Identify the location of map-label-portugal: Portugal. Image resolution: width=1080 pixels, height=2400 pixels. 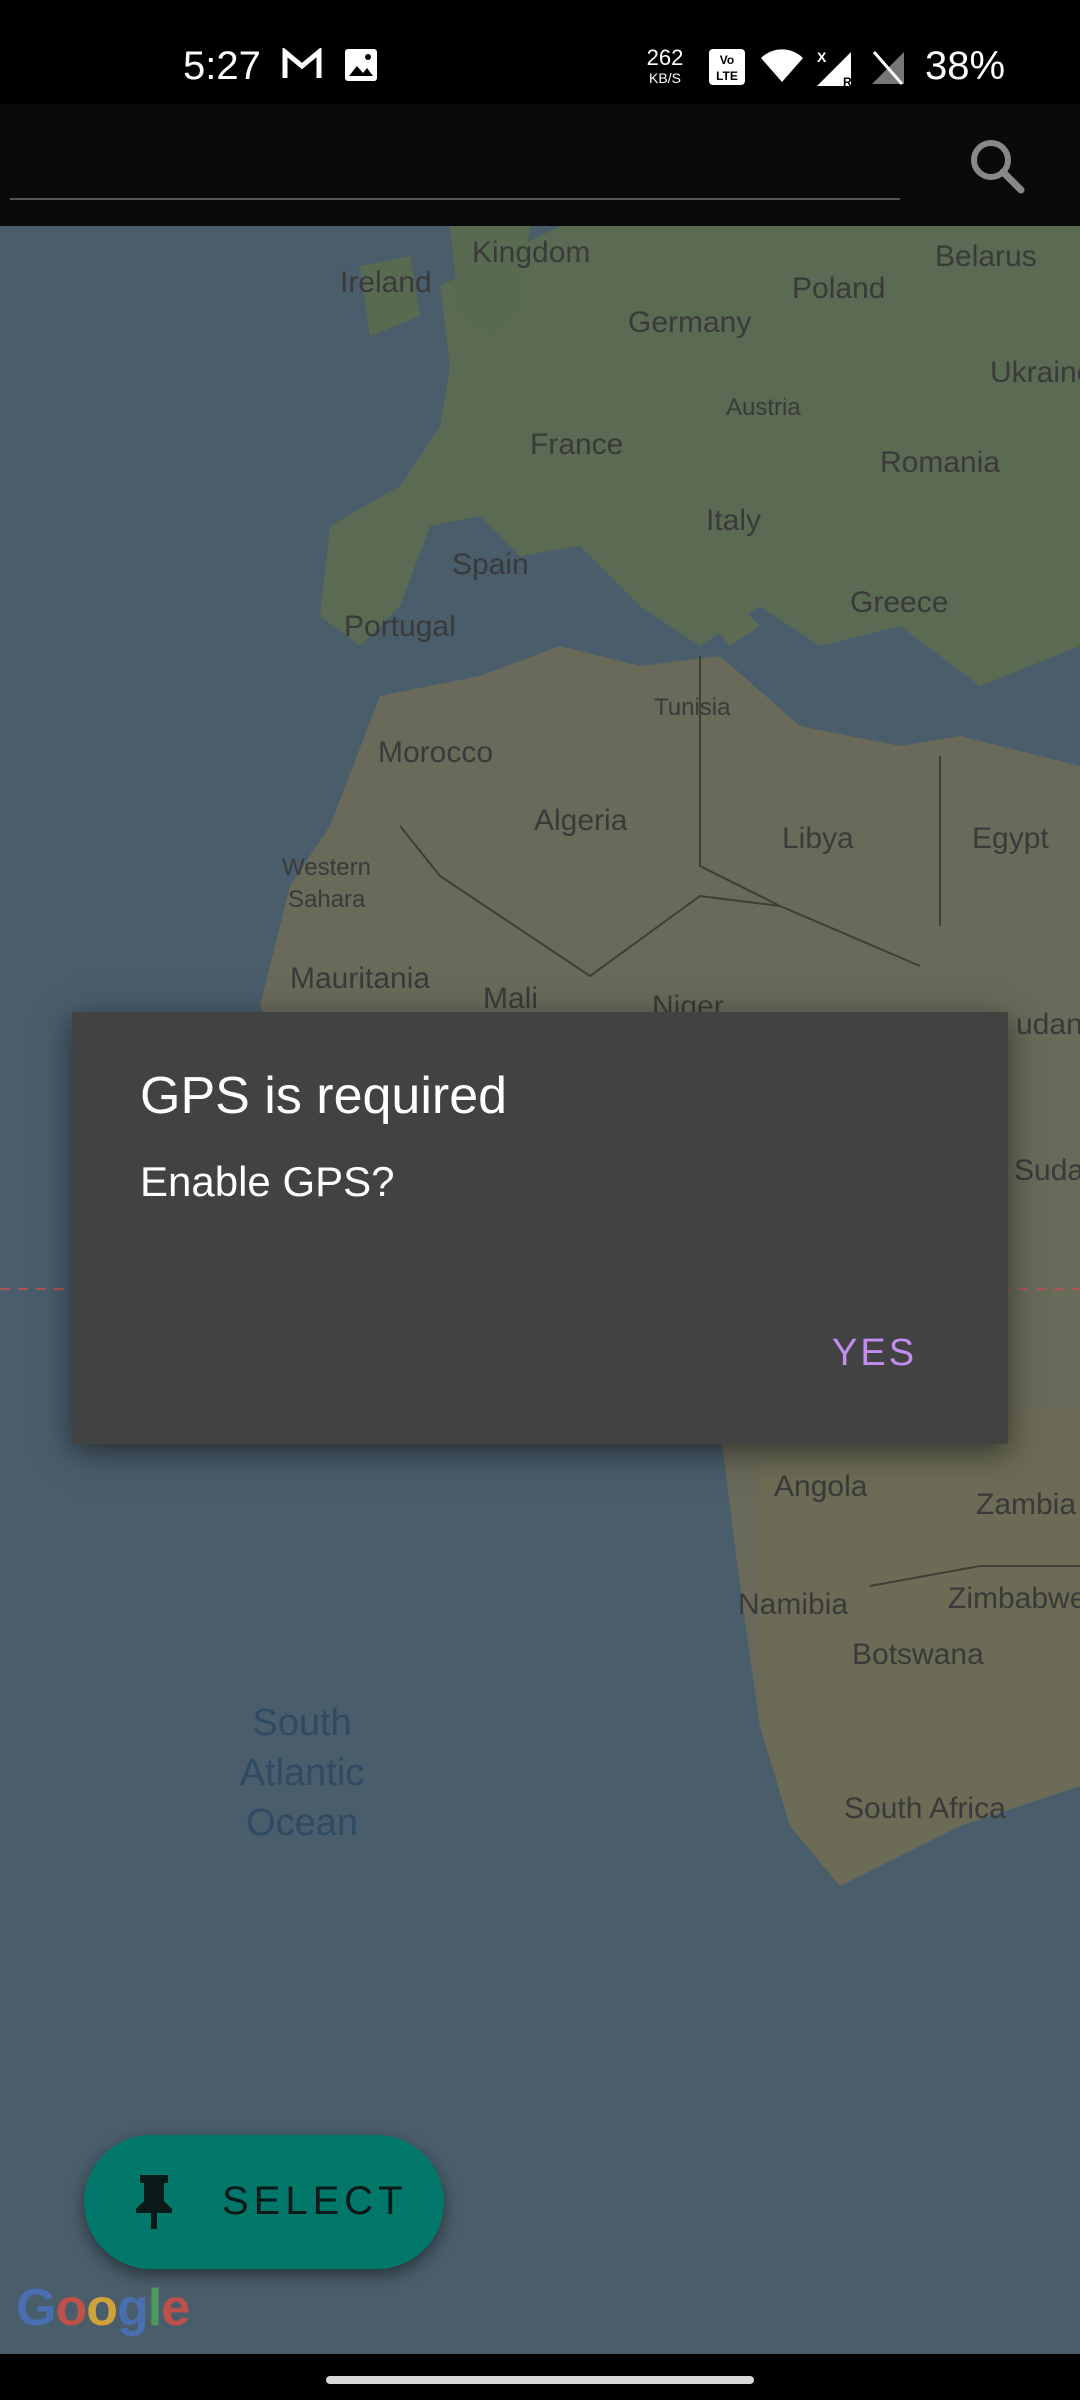
(400, 626).